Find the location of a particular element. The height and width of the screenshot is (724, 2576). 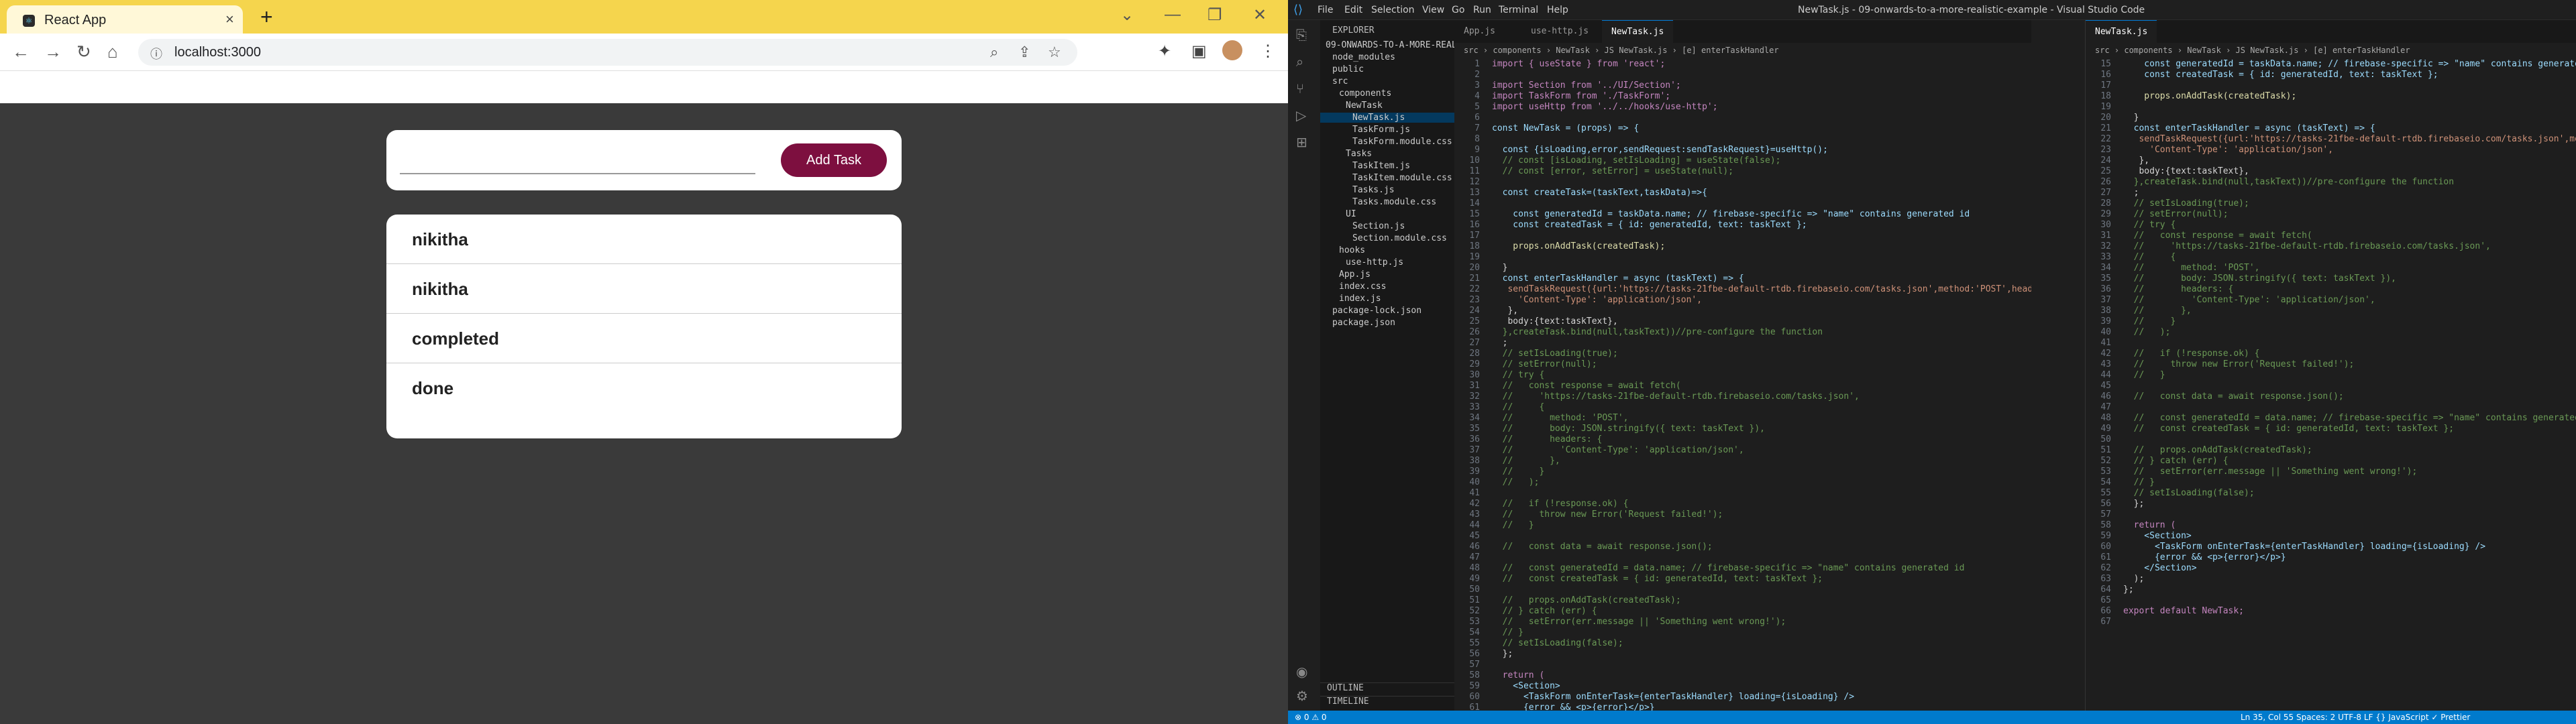

add-task-button: Add Task is located at coordinates (834, 160).